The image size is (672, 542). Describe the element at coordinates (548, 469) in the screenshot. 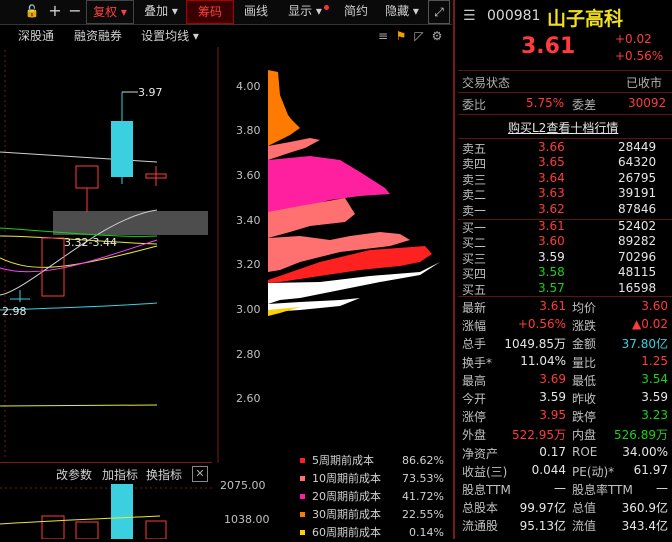

I see `stat-value: 0.044` at that location.